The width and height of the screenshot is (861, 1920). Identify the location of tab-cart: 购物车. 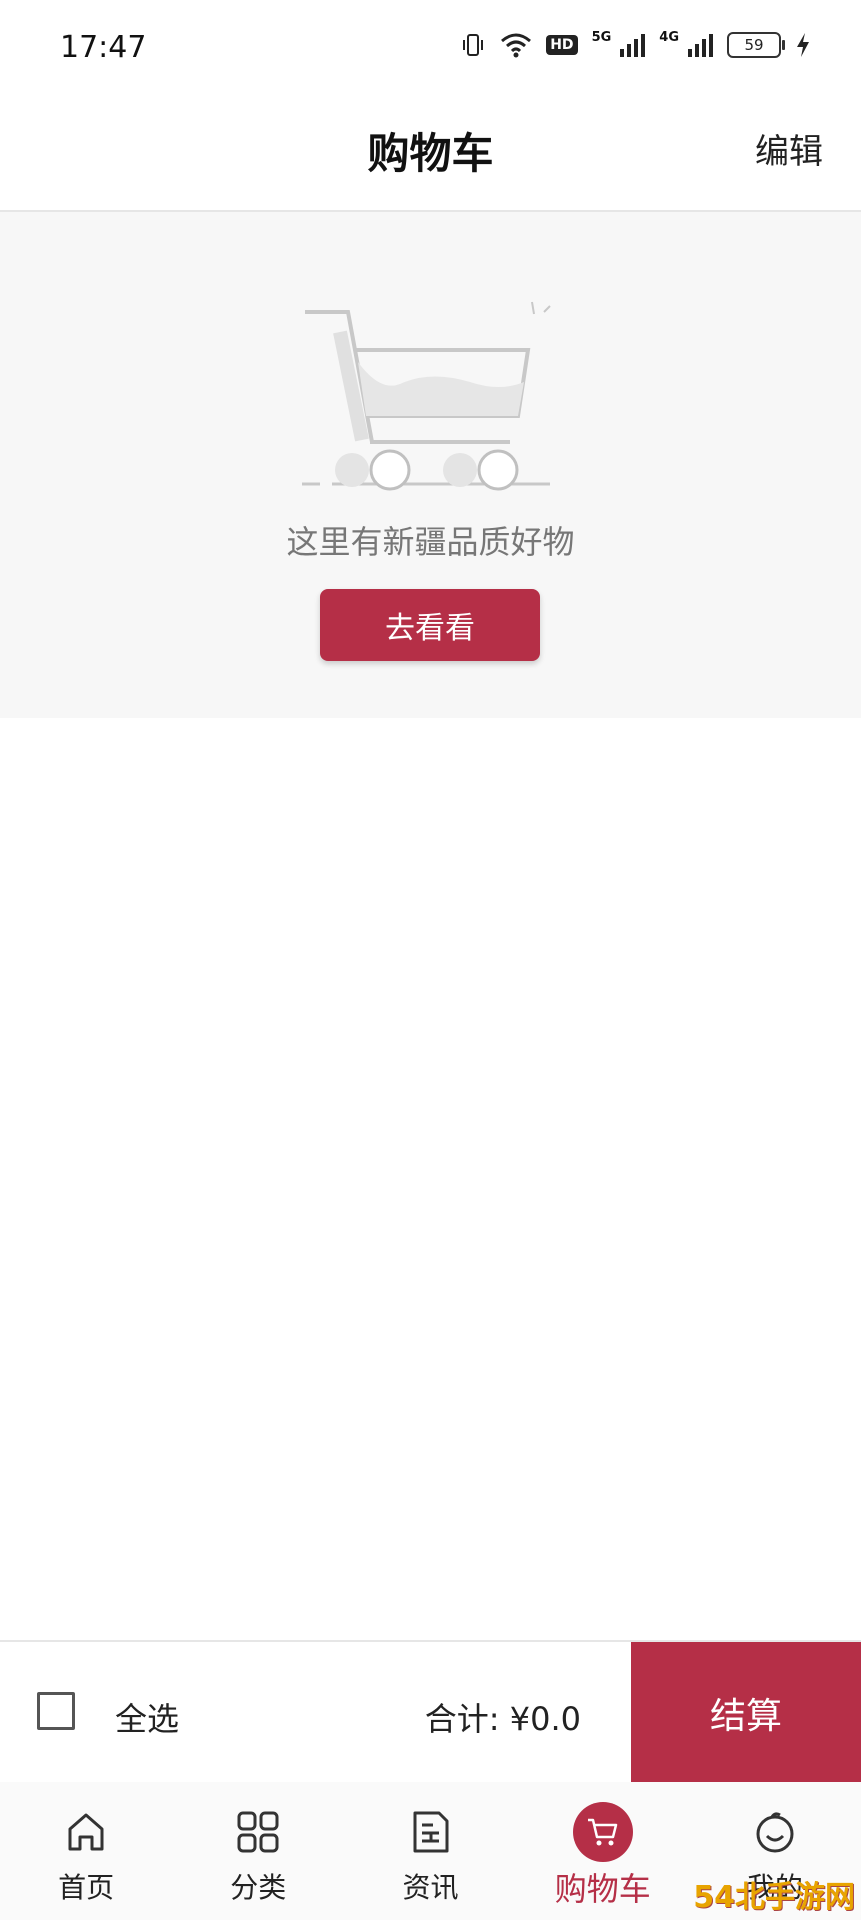
(603, 1851).